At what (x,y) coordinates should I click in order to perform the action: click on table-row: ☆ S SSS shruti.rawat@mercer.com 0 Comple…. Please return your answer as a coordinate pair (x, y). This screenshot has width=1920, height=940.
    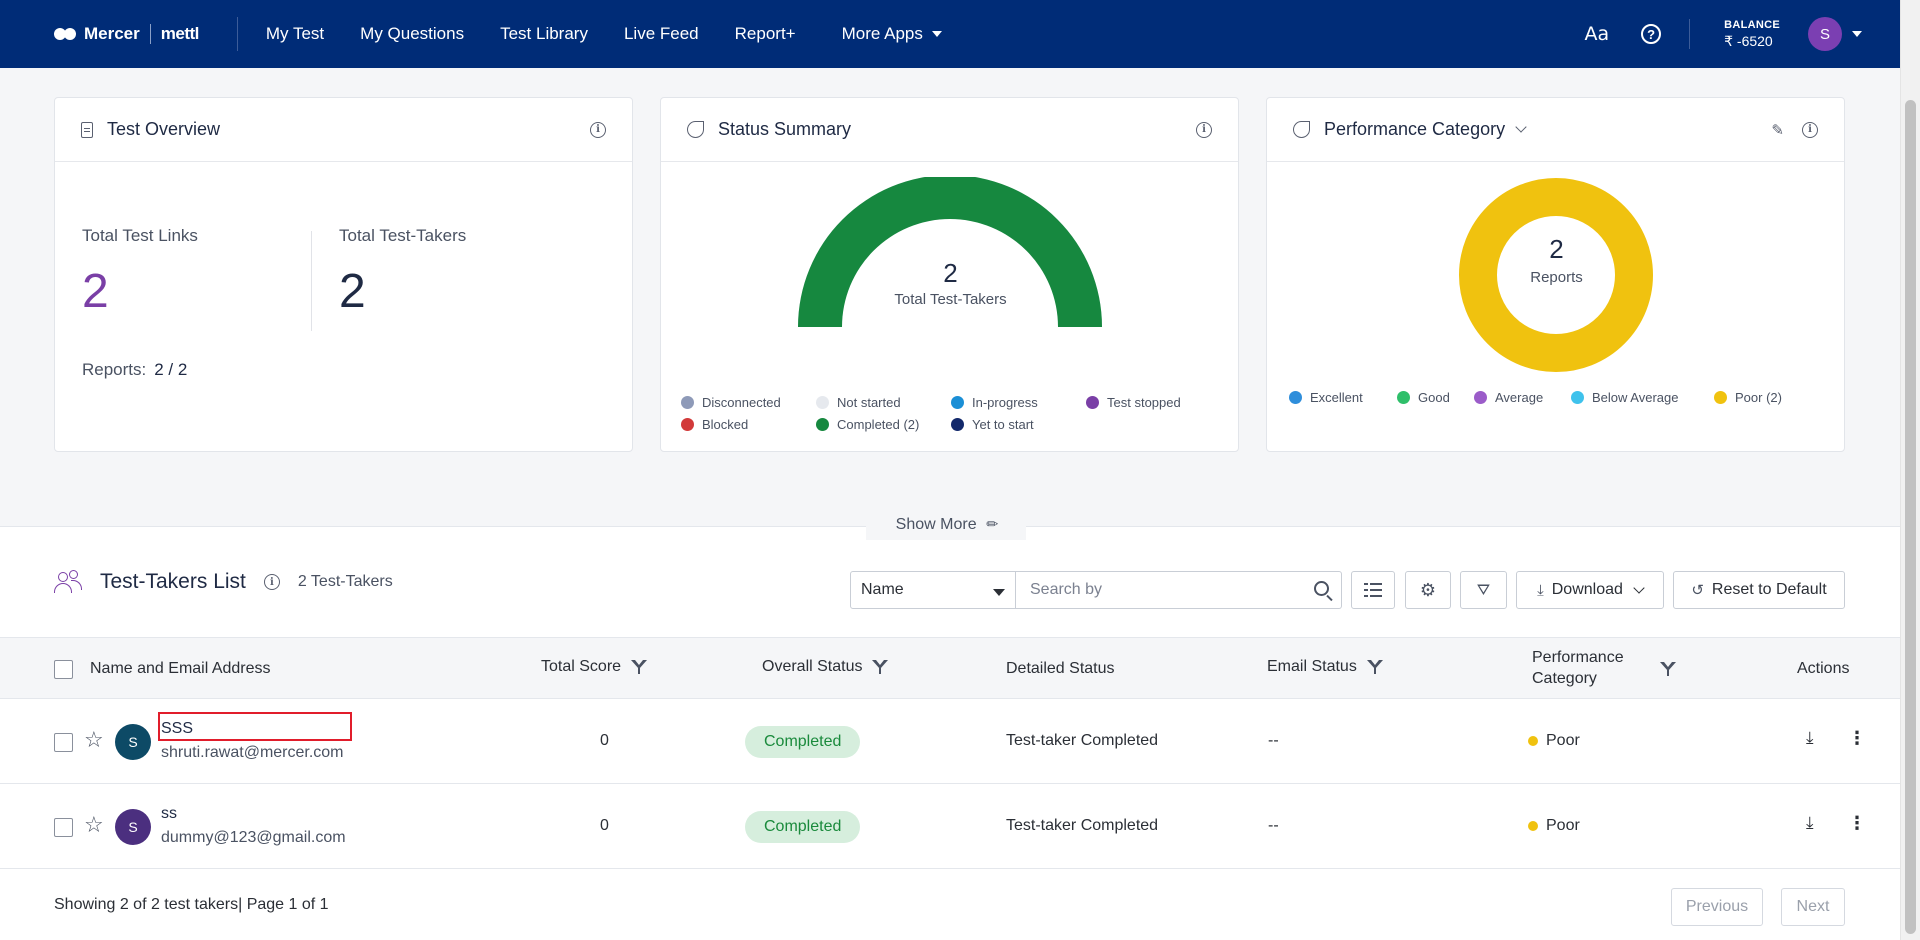
    Looking at the image, I should click on (950, 742).